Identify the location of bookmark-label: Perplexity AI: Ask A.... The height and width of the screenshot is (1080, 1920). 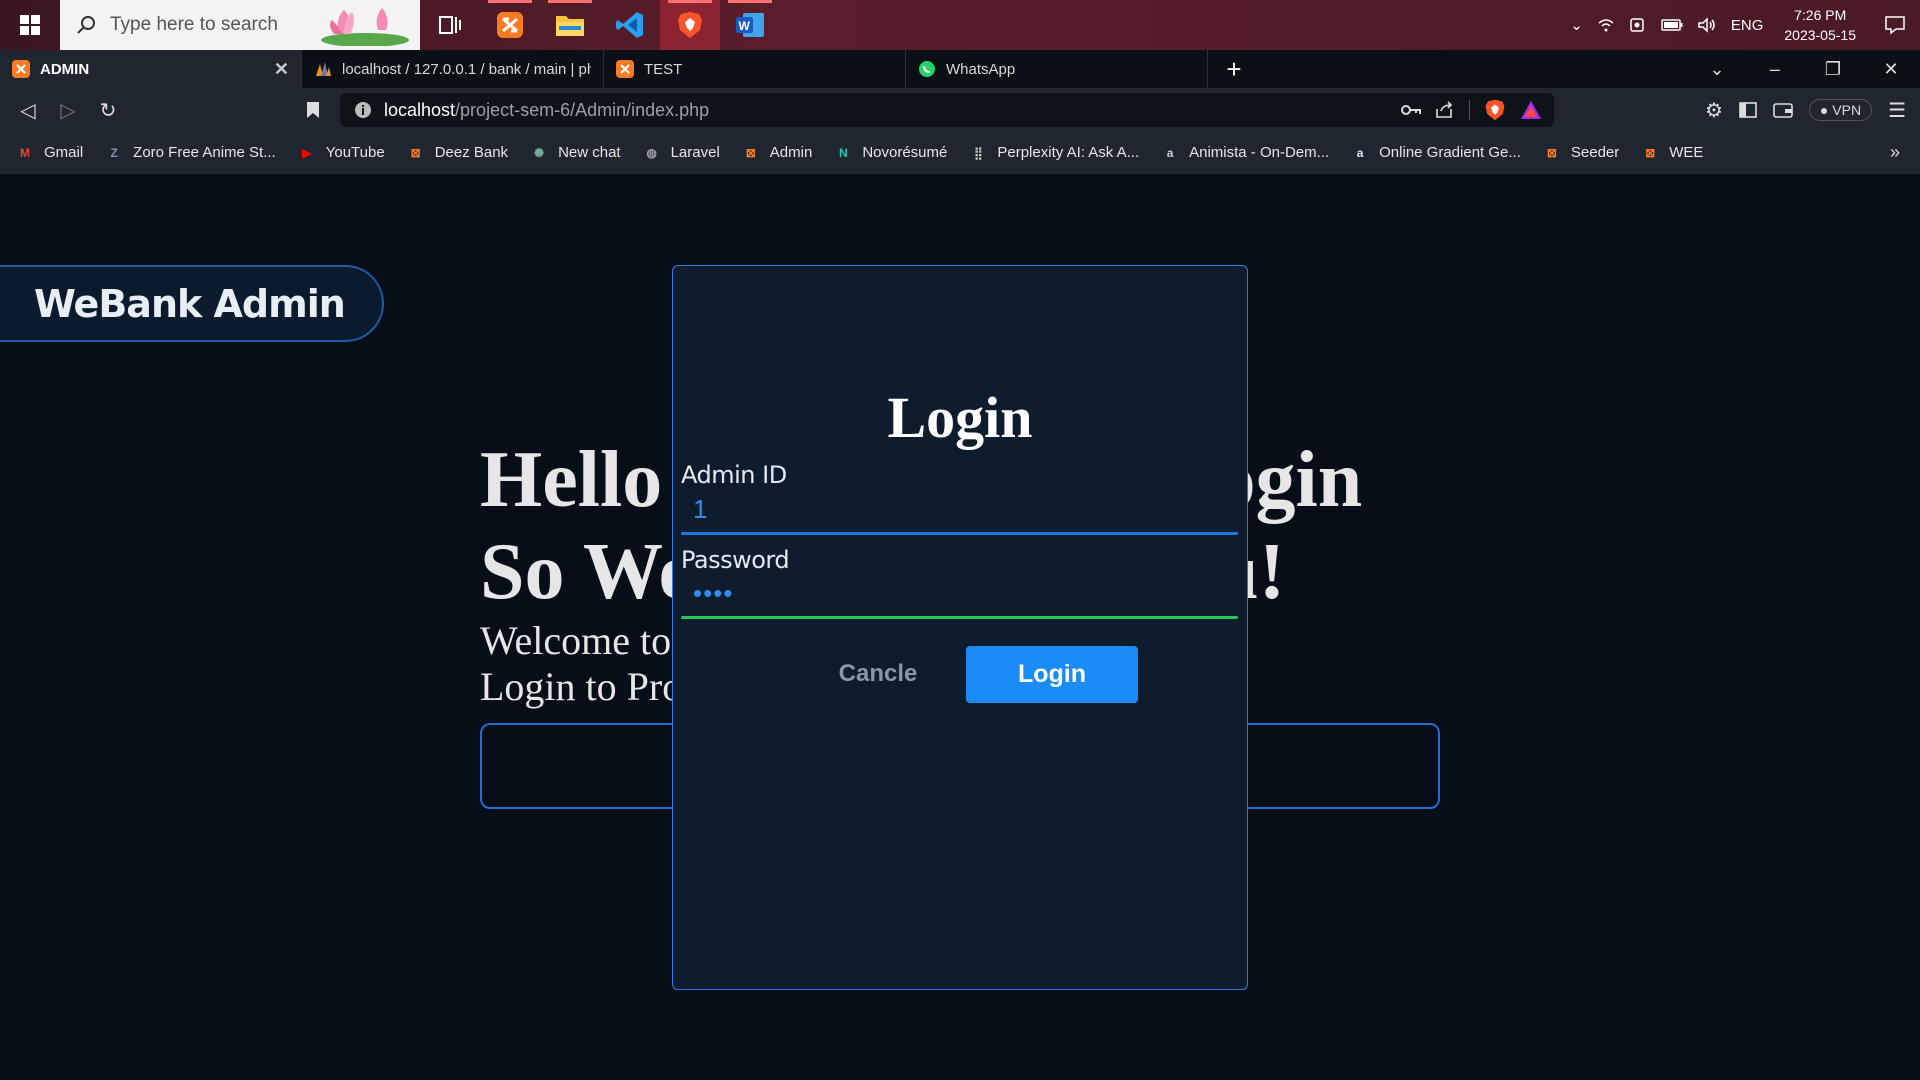
(1068, 152).